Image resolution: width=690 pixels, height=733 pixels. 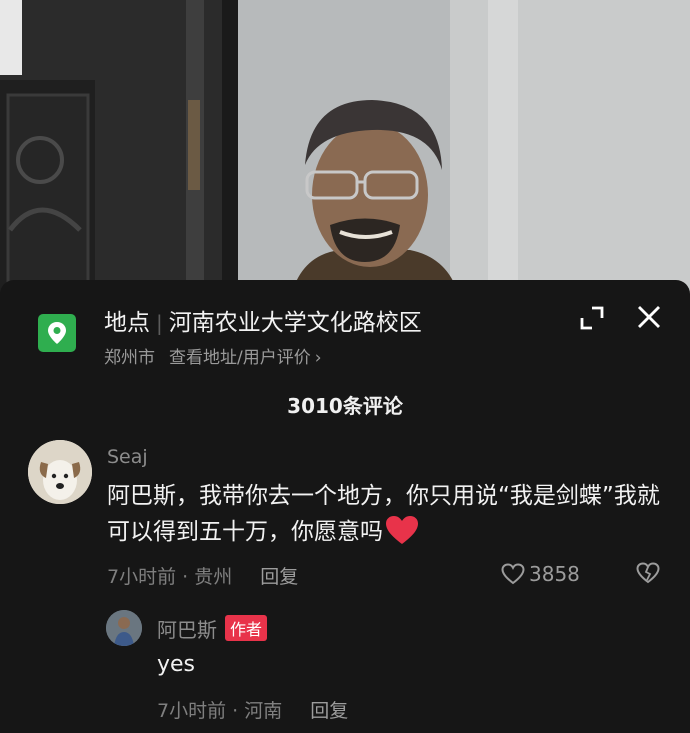 I want to click on like-button: 3858, so click(x=540, y=574).